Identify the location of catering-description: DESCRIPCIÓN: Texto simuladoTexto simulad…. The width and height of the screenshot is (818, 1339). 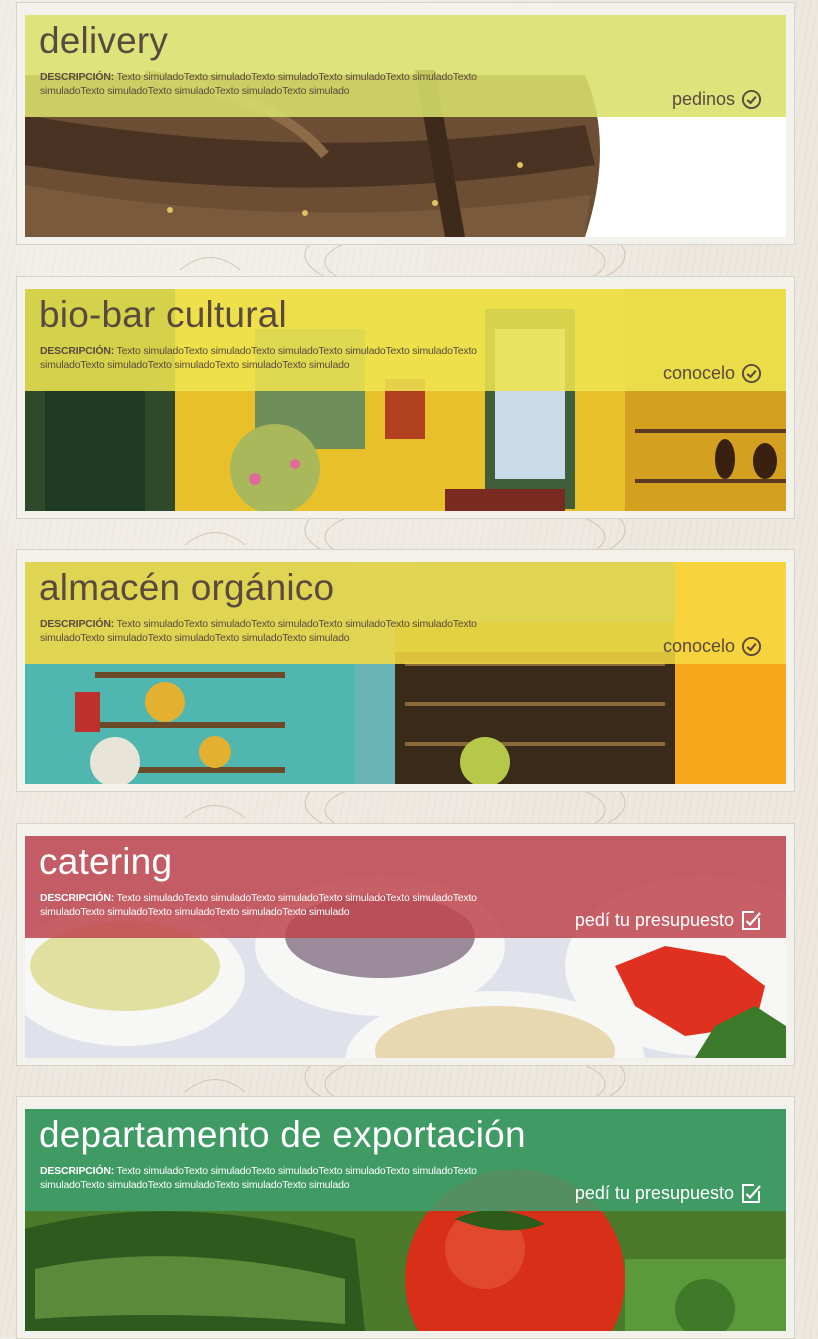
(290, 905).